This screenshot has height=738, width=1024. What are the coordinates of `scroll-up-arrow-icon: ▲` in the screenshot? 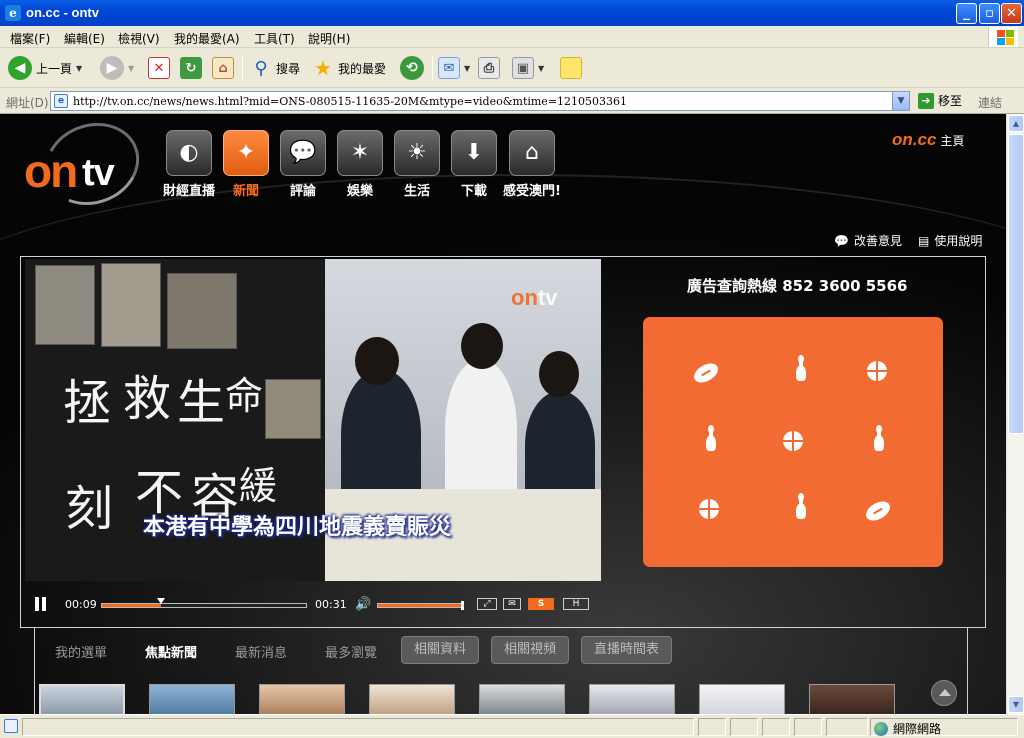 It's located at (1016, 123).